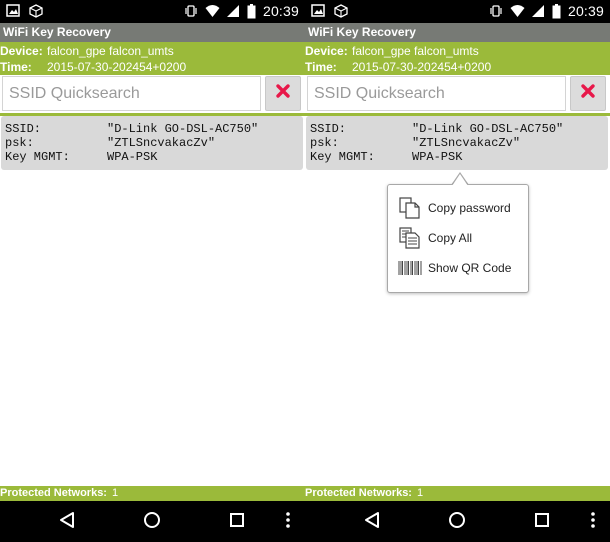  I want to click on context-menu: Copy password Copy All Show QR Code, so click(458, 238).